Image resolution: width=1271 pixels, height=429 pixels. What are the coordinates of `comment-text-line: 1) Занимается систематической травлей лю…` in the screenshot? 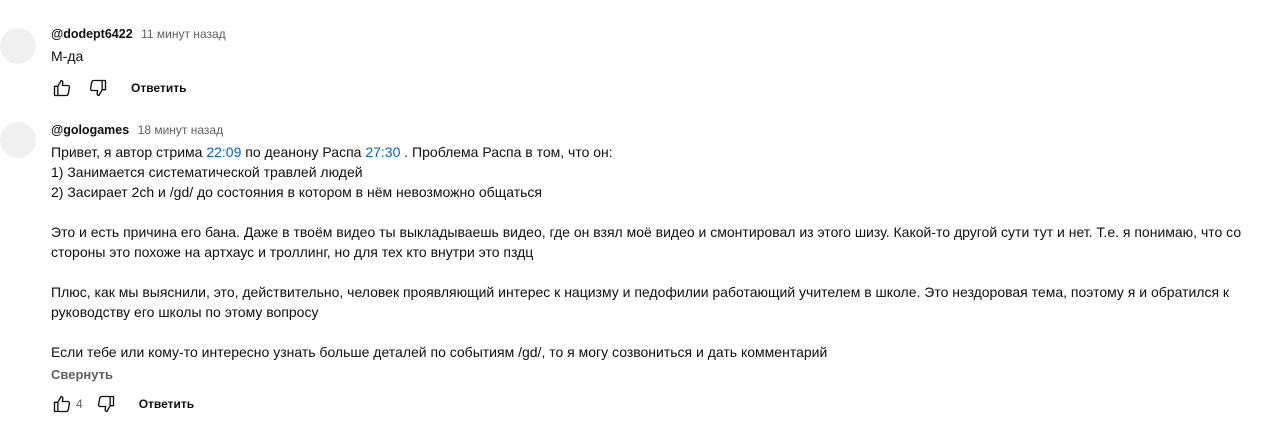 It's located at (207, 172).